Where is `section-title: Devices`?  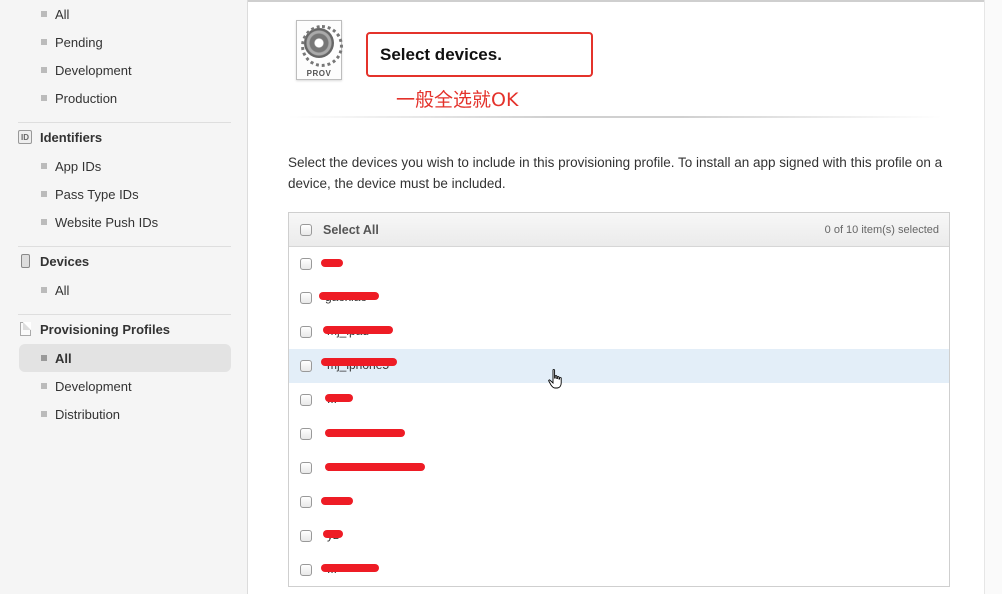 section-title: Devices is located at coordinates (65, 261).